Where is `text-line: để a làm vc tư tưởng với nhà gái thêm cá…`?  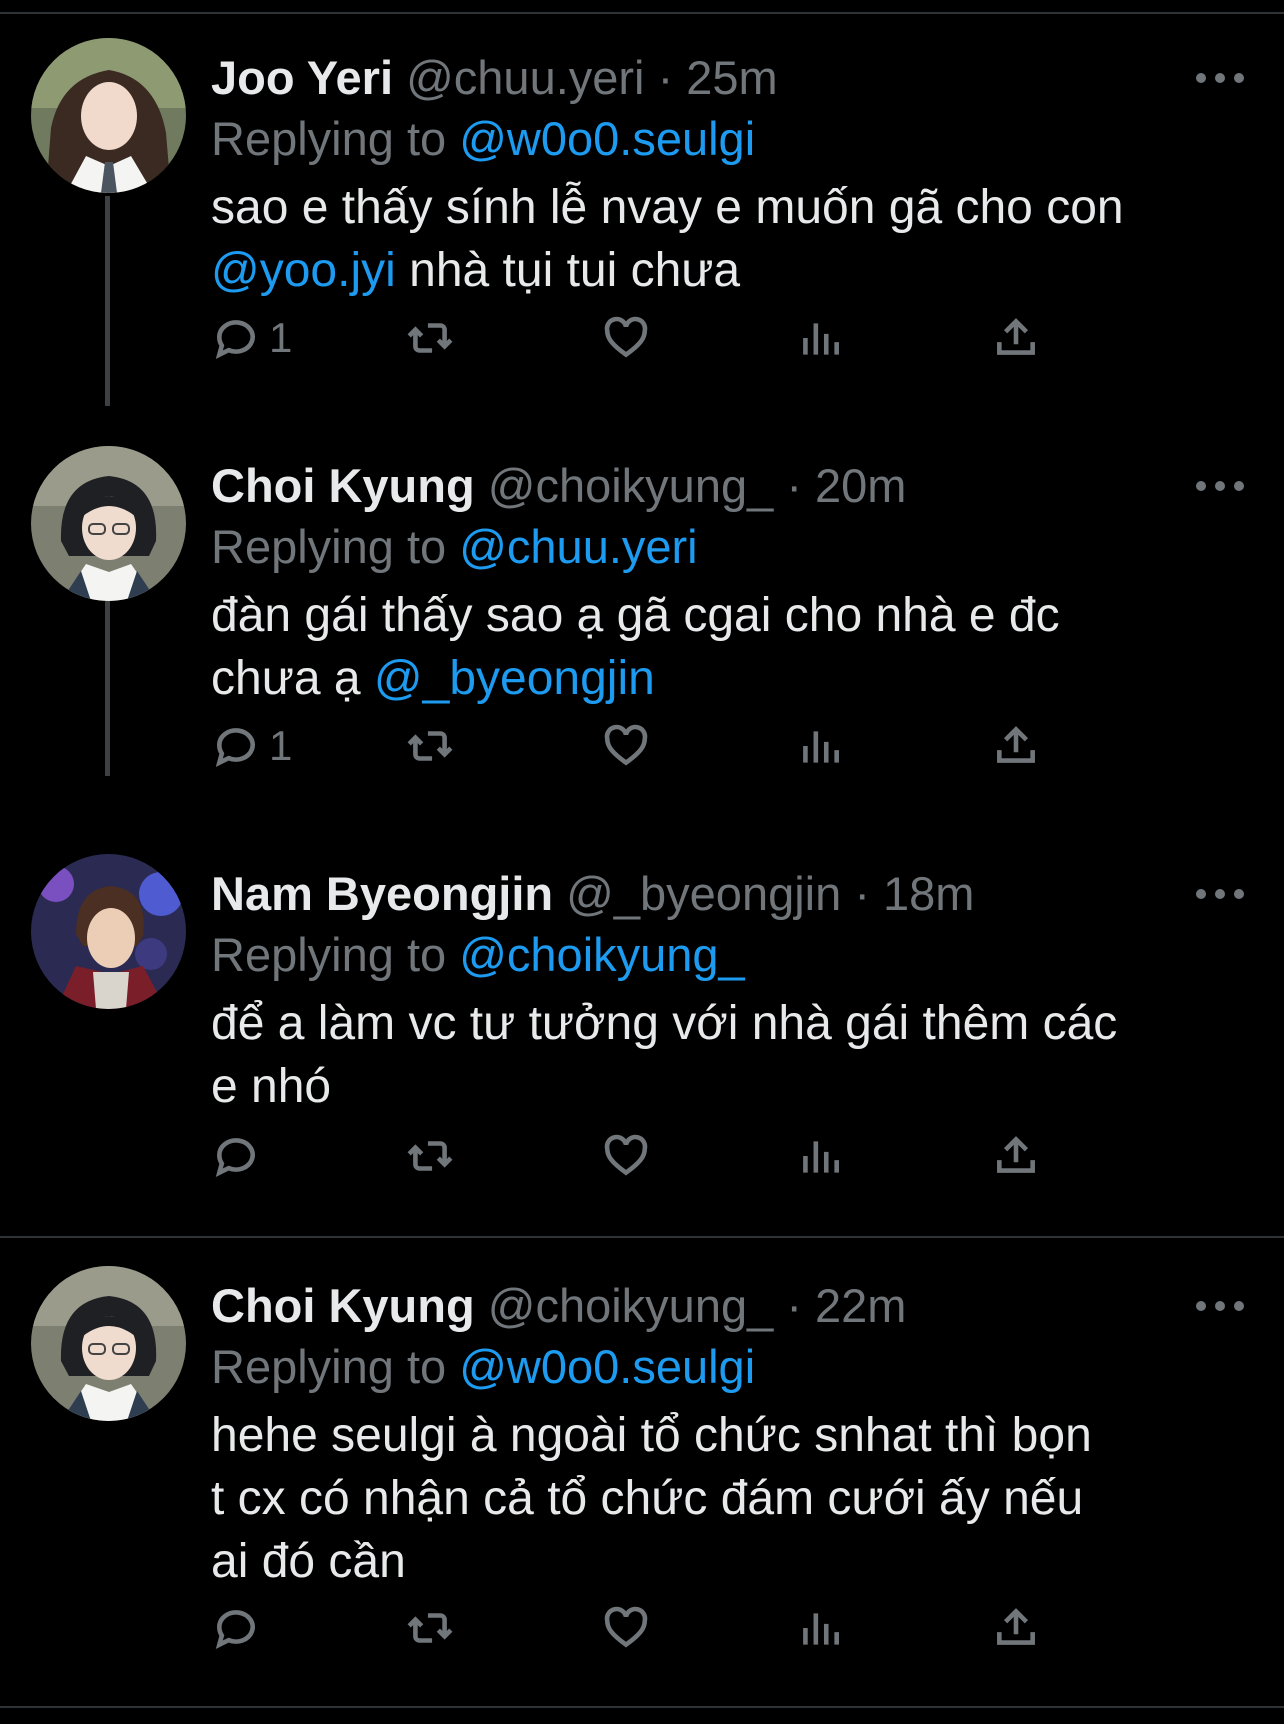 text-line: để a làm vc tư tưởng với nhà gái thêm cá… is located at coordinates (664, 1023).